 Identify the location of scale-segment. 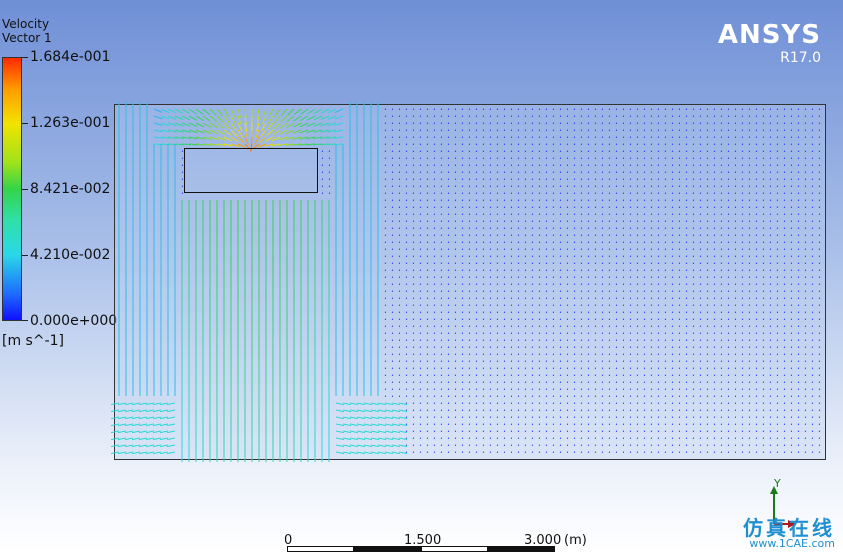
(320, 549).